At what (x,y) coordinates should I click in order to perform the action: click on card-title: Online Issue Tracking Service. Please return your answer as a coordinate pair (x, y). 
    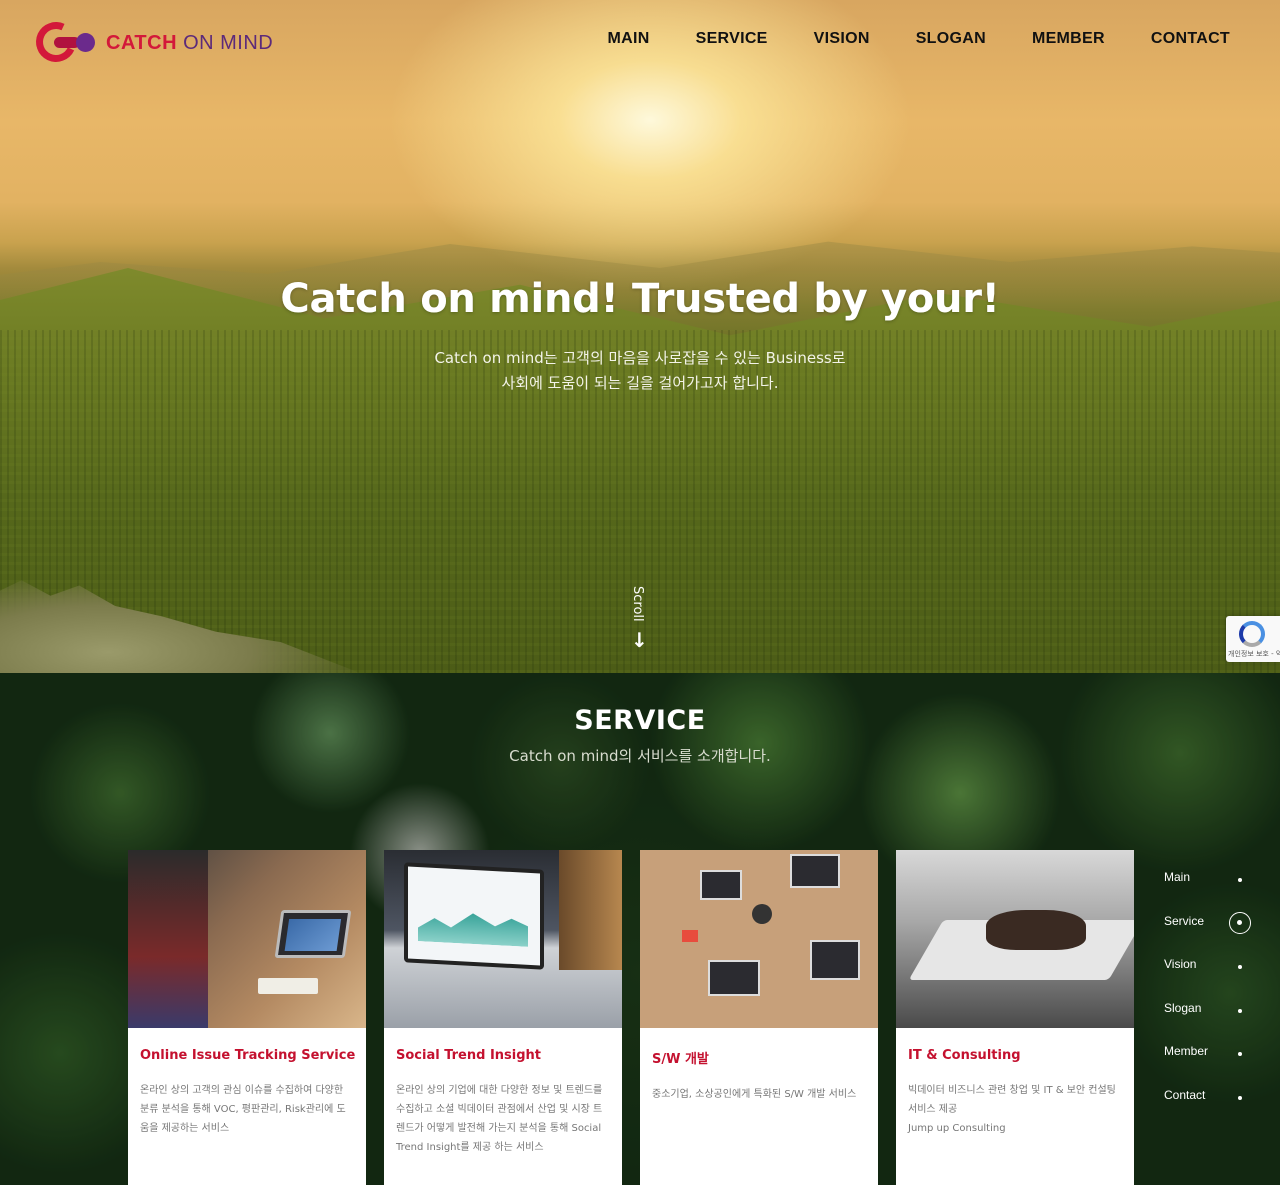
    Looking at the image, I should click on (248, 1055).